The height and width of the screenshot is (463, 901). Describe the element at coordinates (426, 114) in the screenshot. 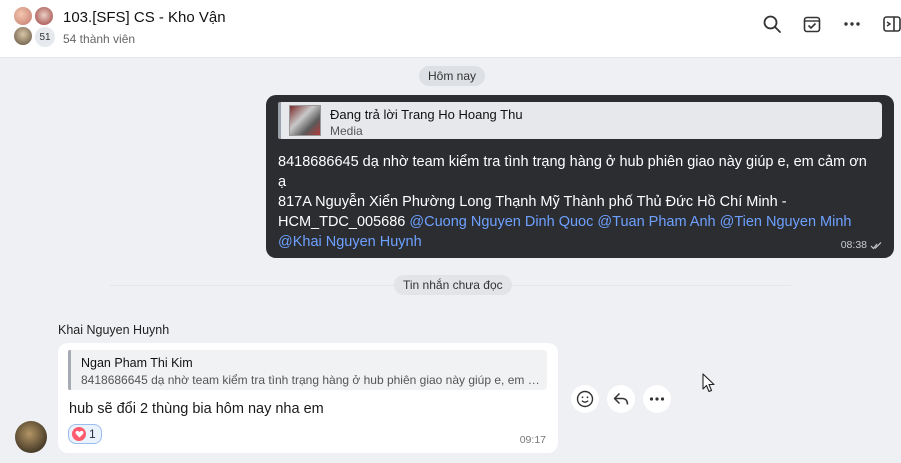

I see `reply-label: Đang trả lời Trang Ho Hoang Thu` at that location.